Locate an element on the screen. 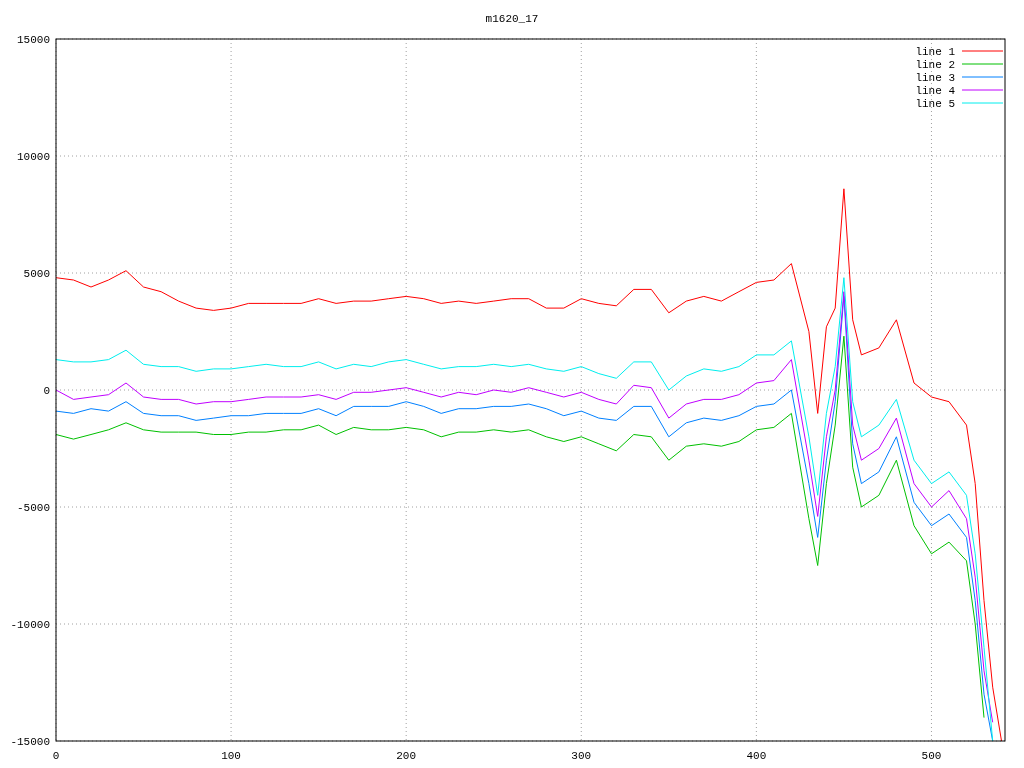  axis-tick-label: 15000 is located at coordinates (33, 40).